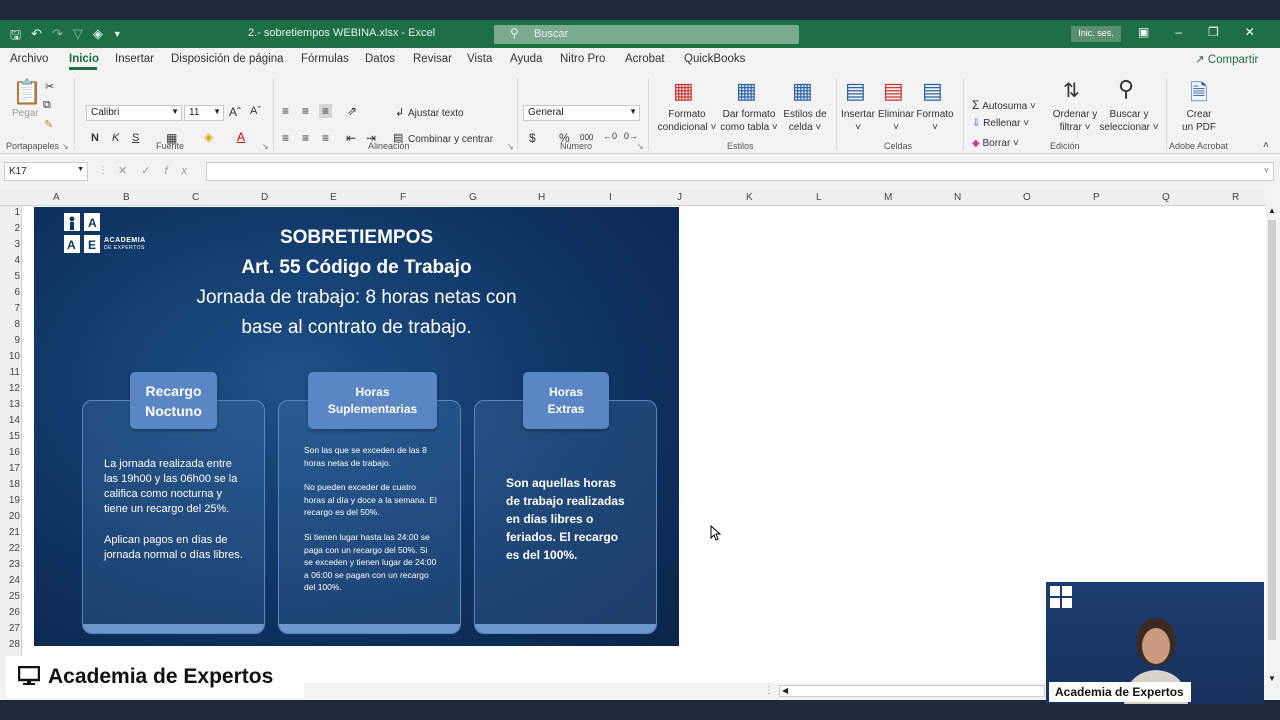 This screenshot has width=1280, height=720. I want to click on row-header: 16, so click(10, 452).